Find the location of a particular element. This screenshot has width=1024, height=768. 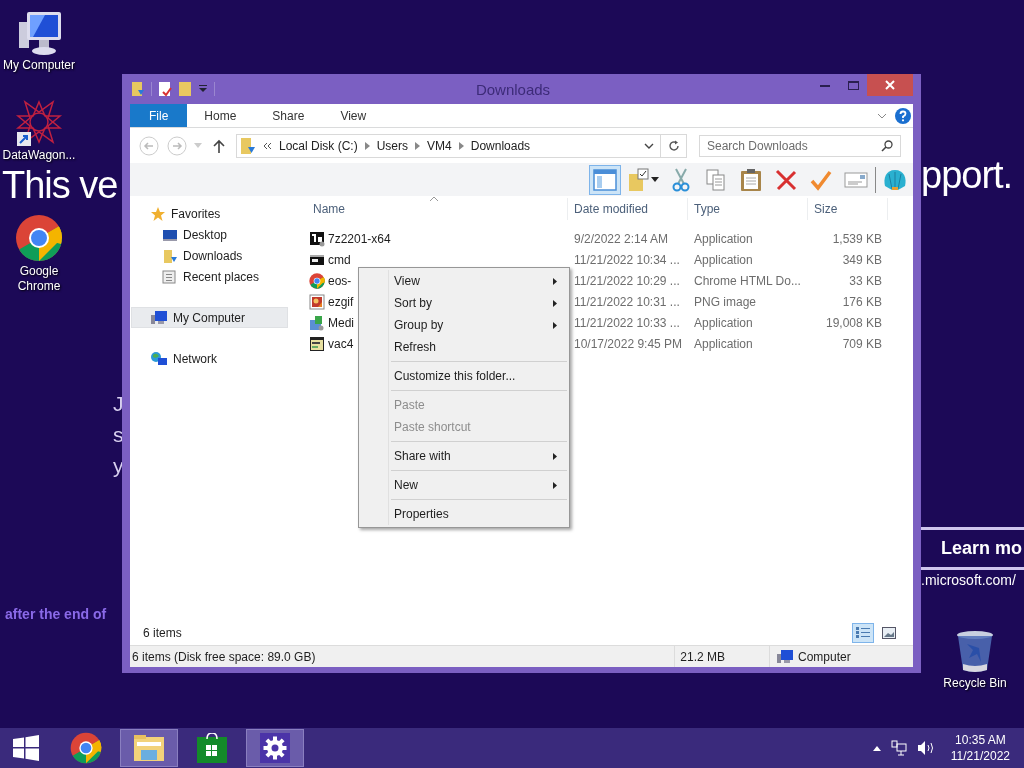

table-cell-text: 1,539 KB is located at coordinates (857, 238).